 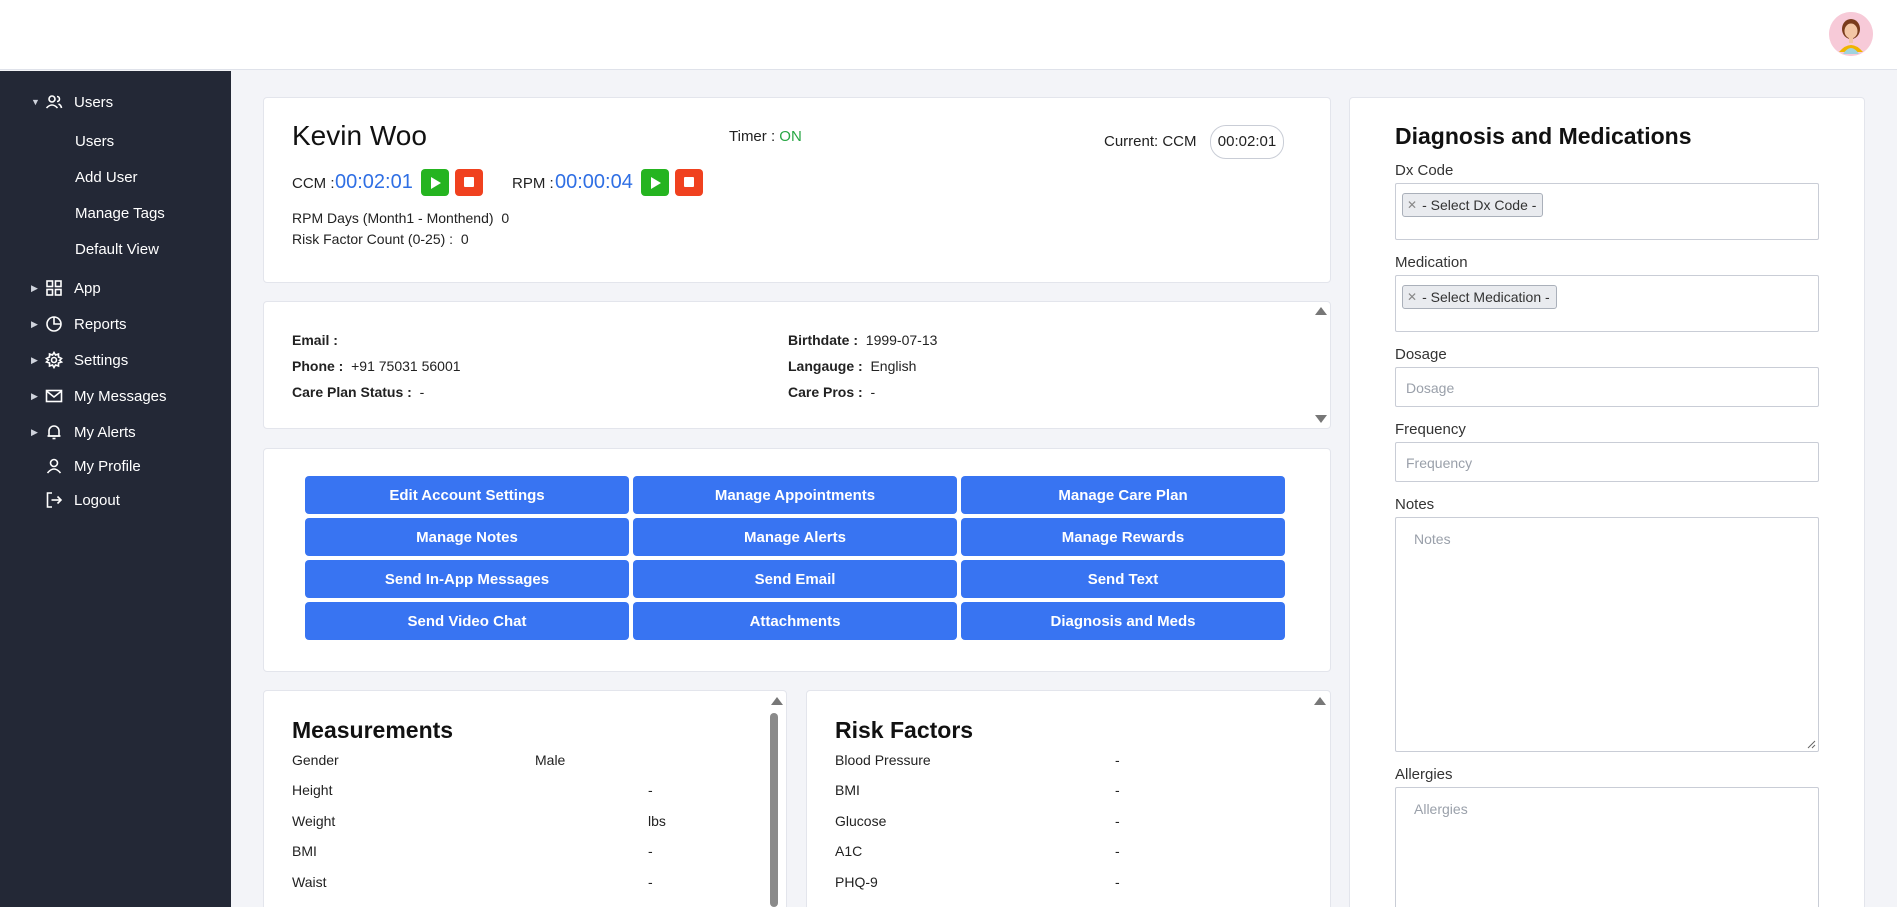 What do you see at coordinates (1123, 495) in the screenshot?
I see `manage-care-plan-button: Manage Care Plan` at bounding box center [1123, 495].